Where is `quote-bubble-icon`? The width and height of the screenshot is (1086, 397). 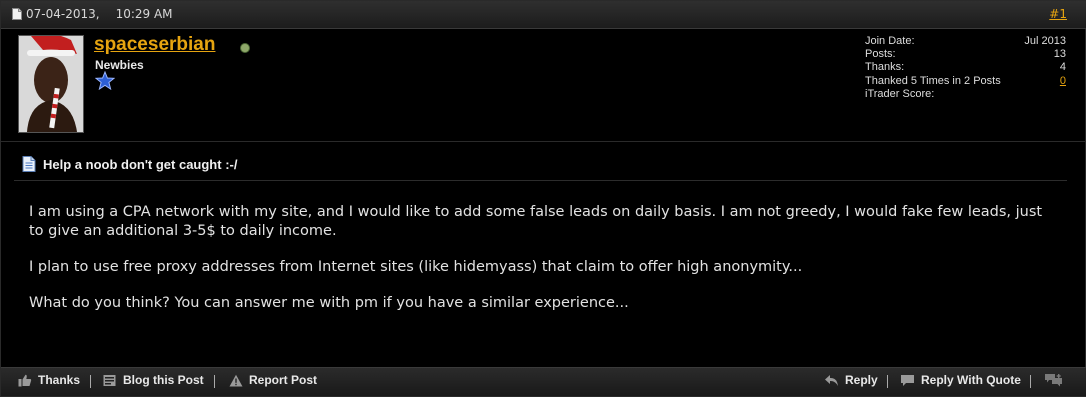 quote-bubble-icon is located at coordinates (907, 380).